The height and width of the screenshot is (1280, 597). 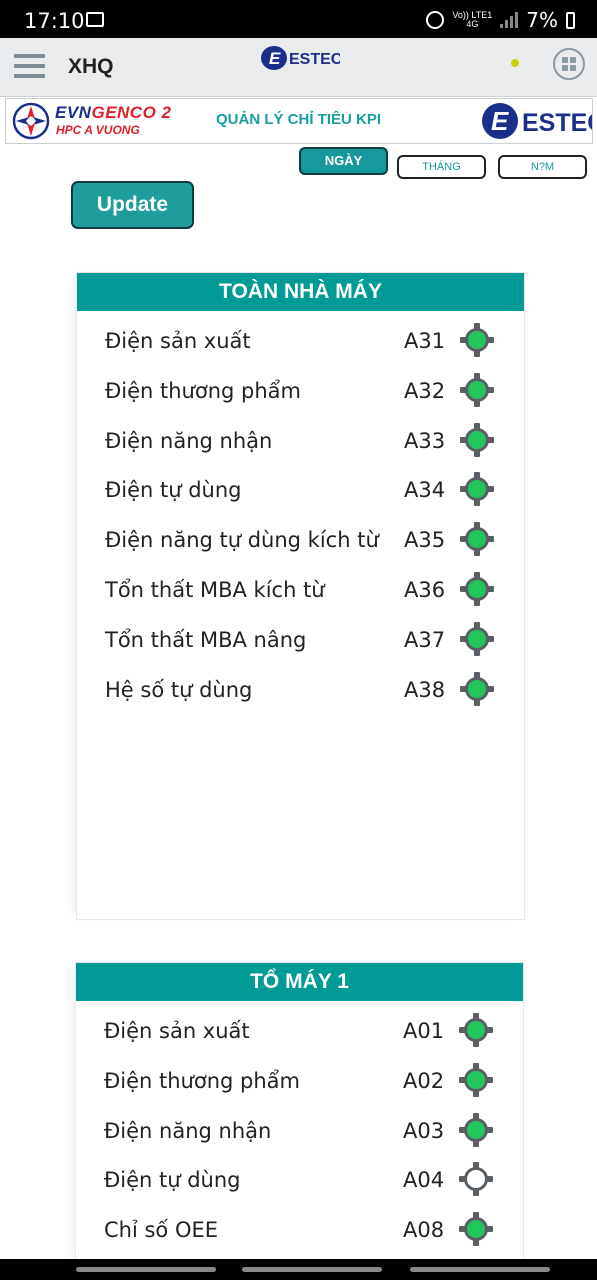 I want to click on kpi-code: A04, so click(x=424, y=1180).